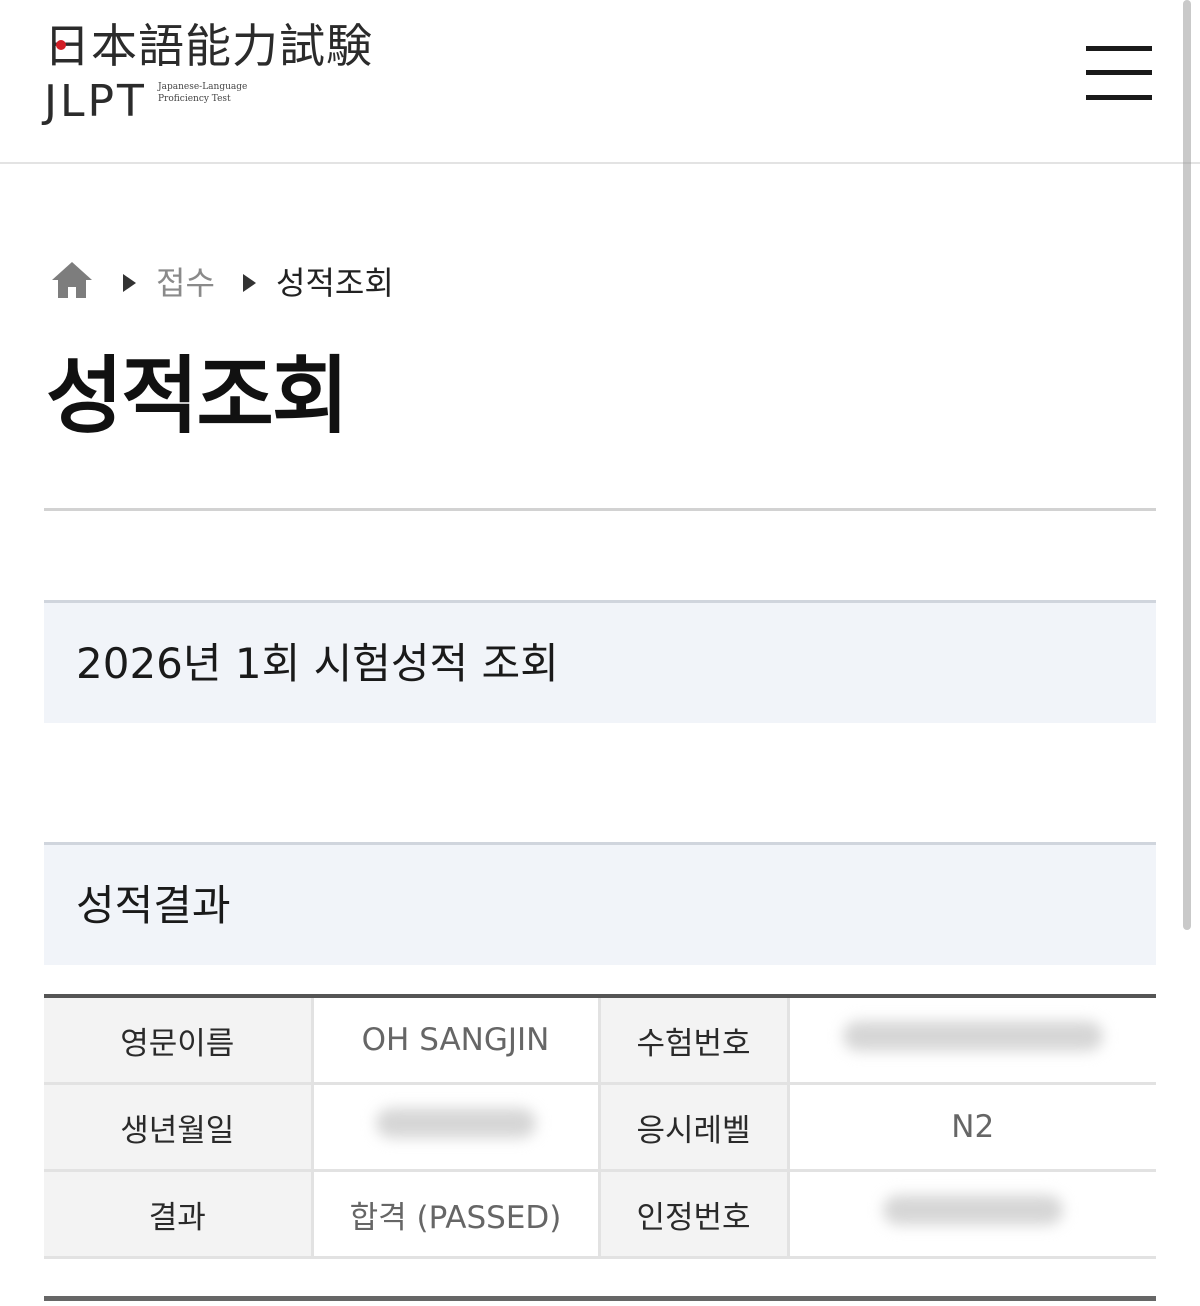  I want to click on value-exam-number, so click(971, 1040).